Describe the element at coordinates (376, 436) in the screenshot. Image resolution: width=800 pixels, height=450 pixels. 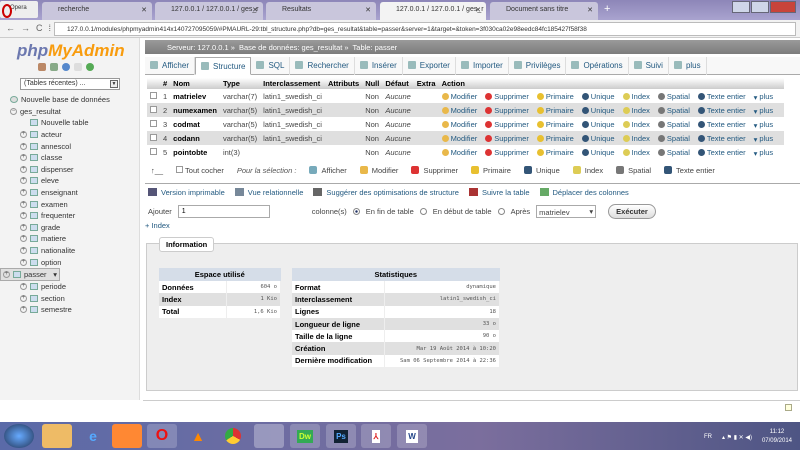
I see `acrobat-icon: ⅄` at that location.